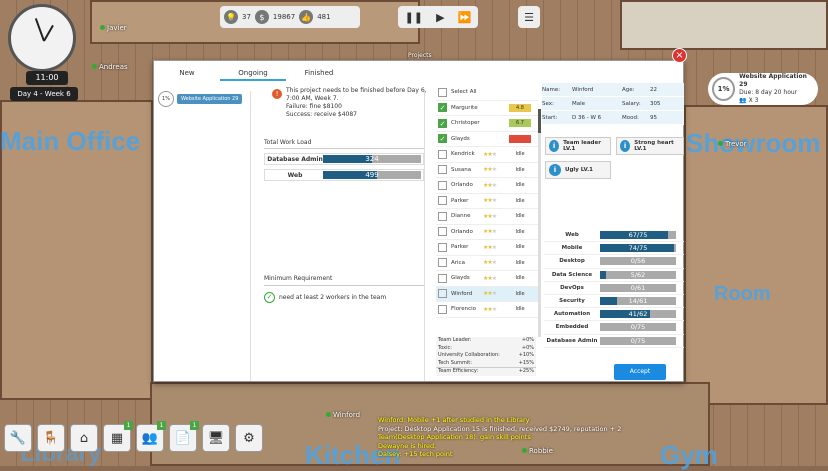 The width and height of the screenshot is (828, 471). I want to click on worker-row: ✓ Christoper 6.7, so click(487, 124).